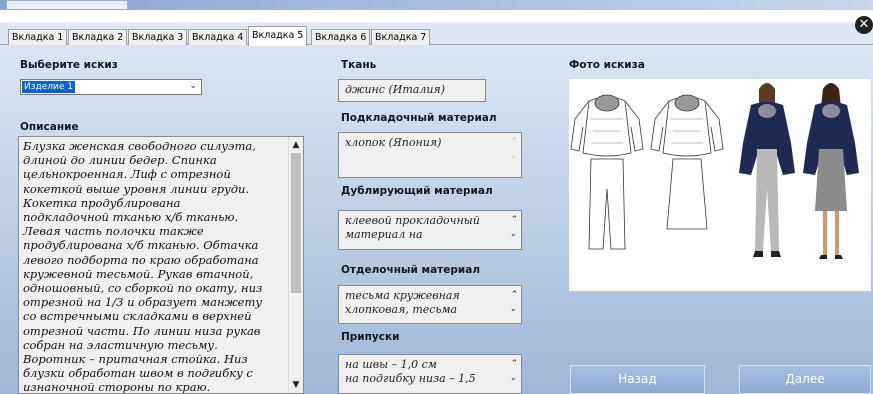 This screenshot has height=394, width=873. What do you see at coordinates (637, 379) in the screenshot?
I see `back-button: Назад` at bounding box center [637, 379].